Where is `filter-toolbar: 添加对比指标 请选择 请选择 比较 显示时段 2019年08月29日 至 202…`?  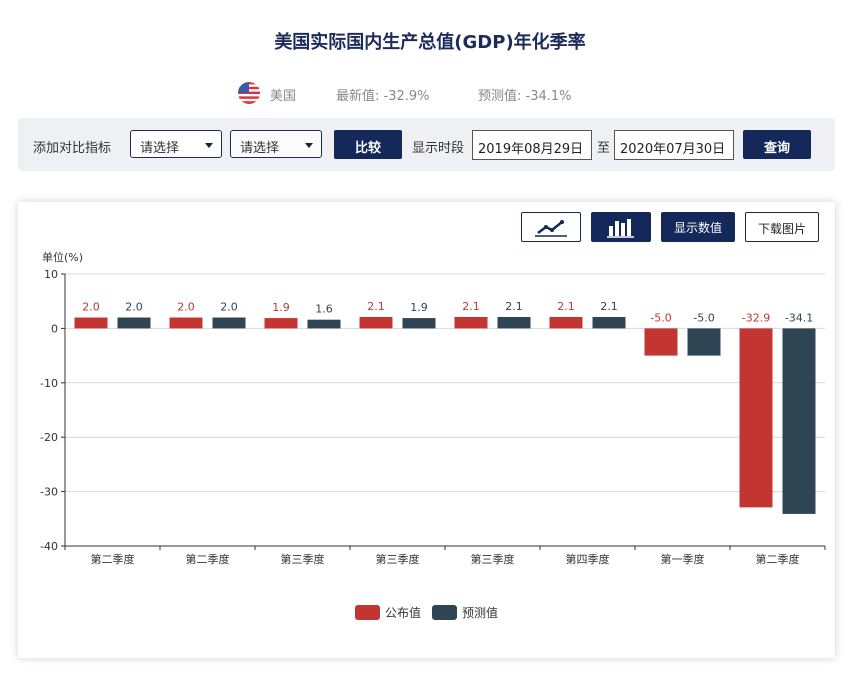 filter-toolbar: 添加对比指标 请选择 请选择 比较 显示时段 2019年08月29日 至 202… is located at coordinates (426, 144).